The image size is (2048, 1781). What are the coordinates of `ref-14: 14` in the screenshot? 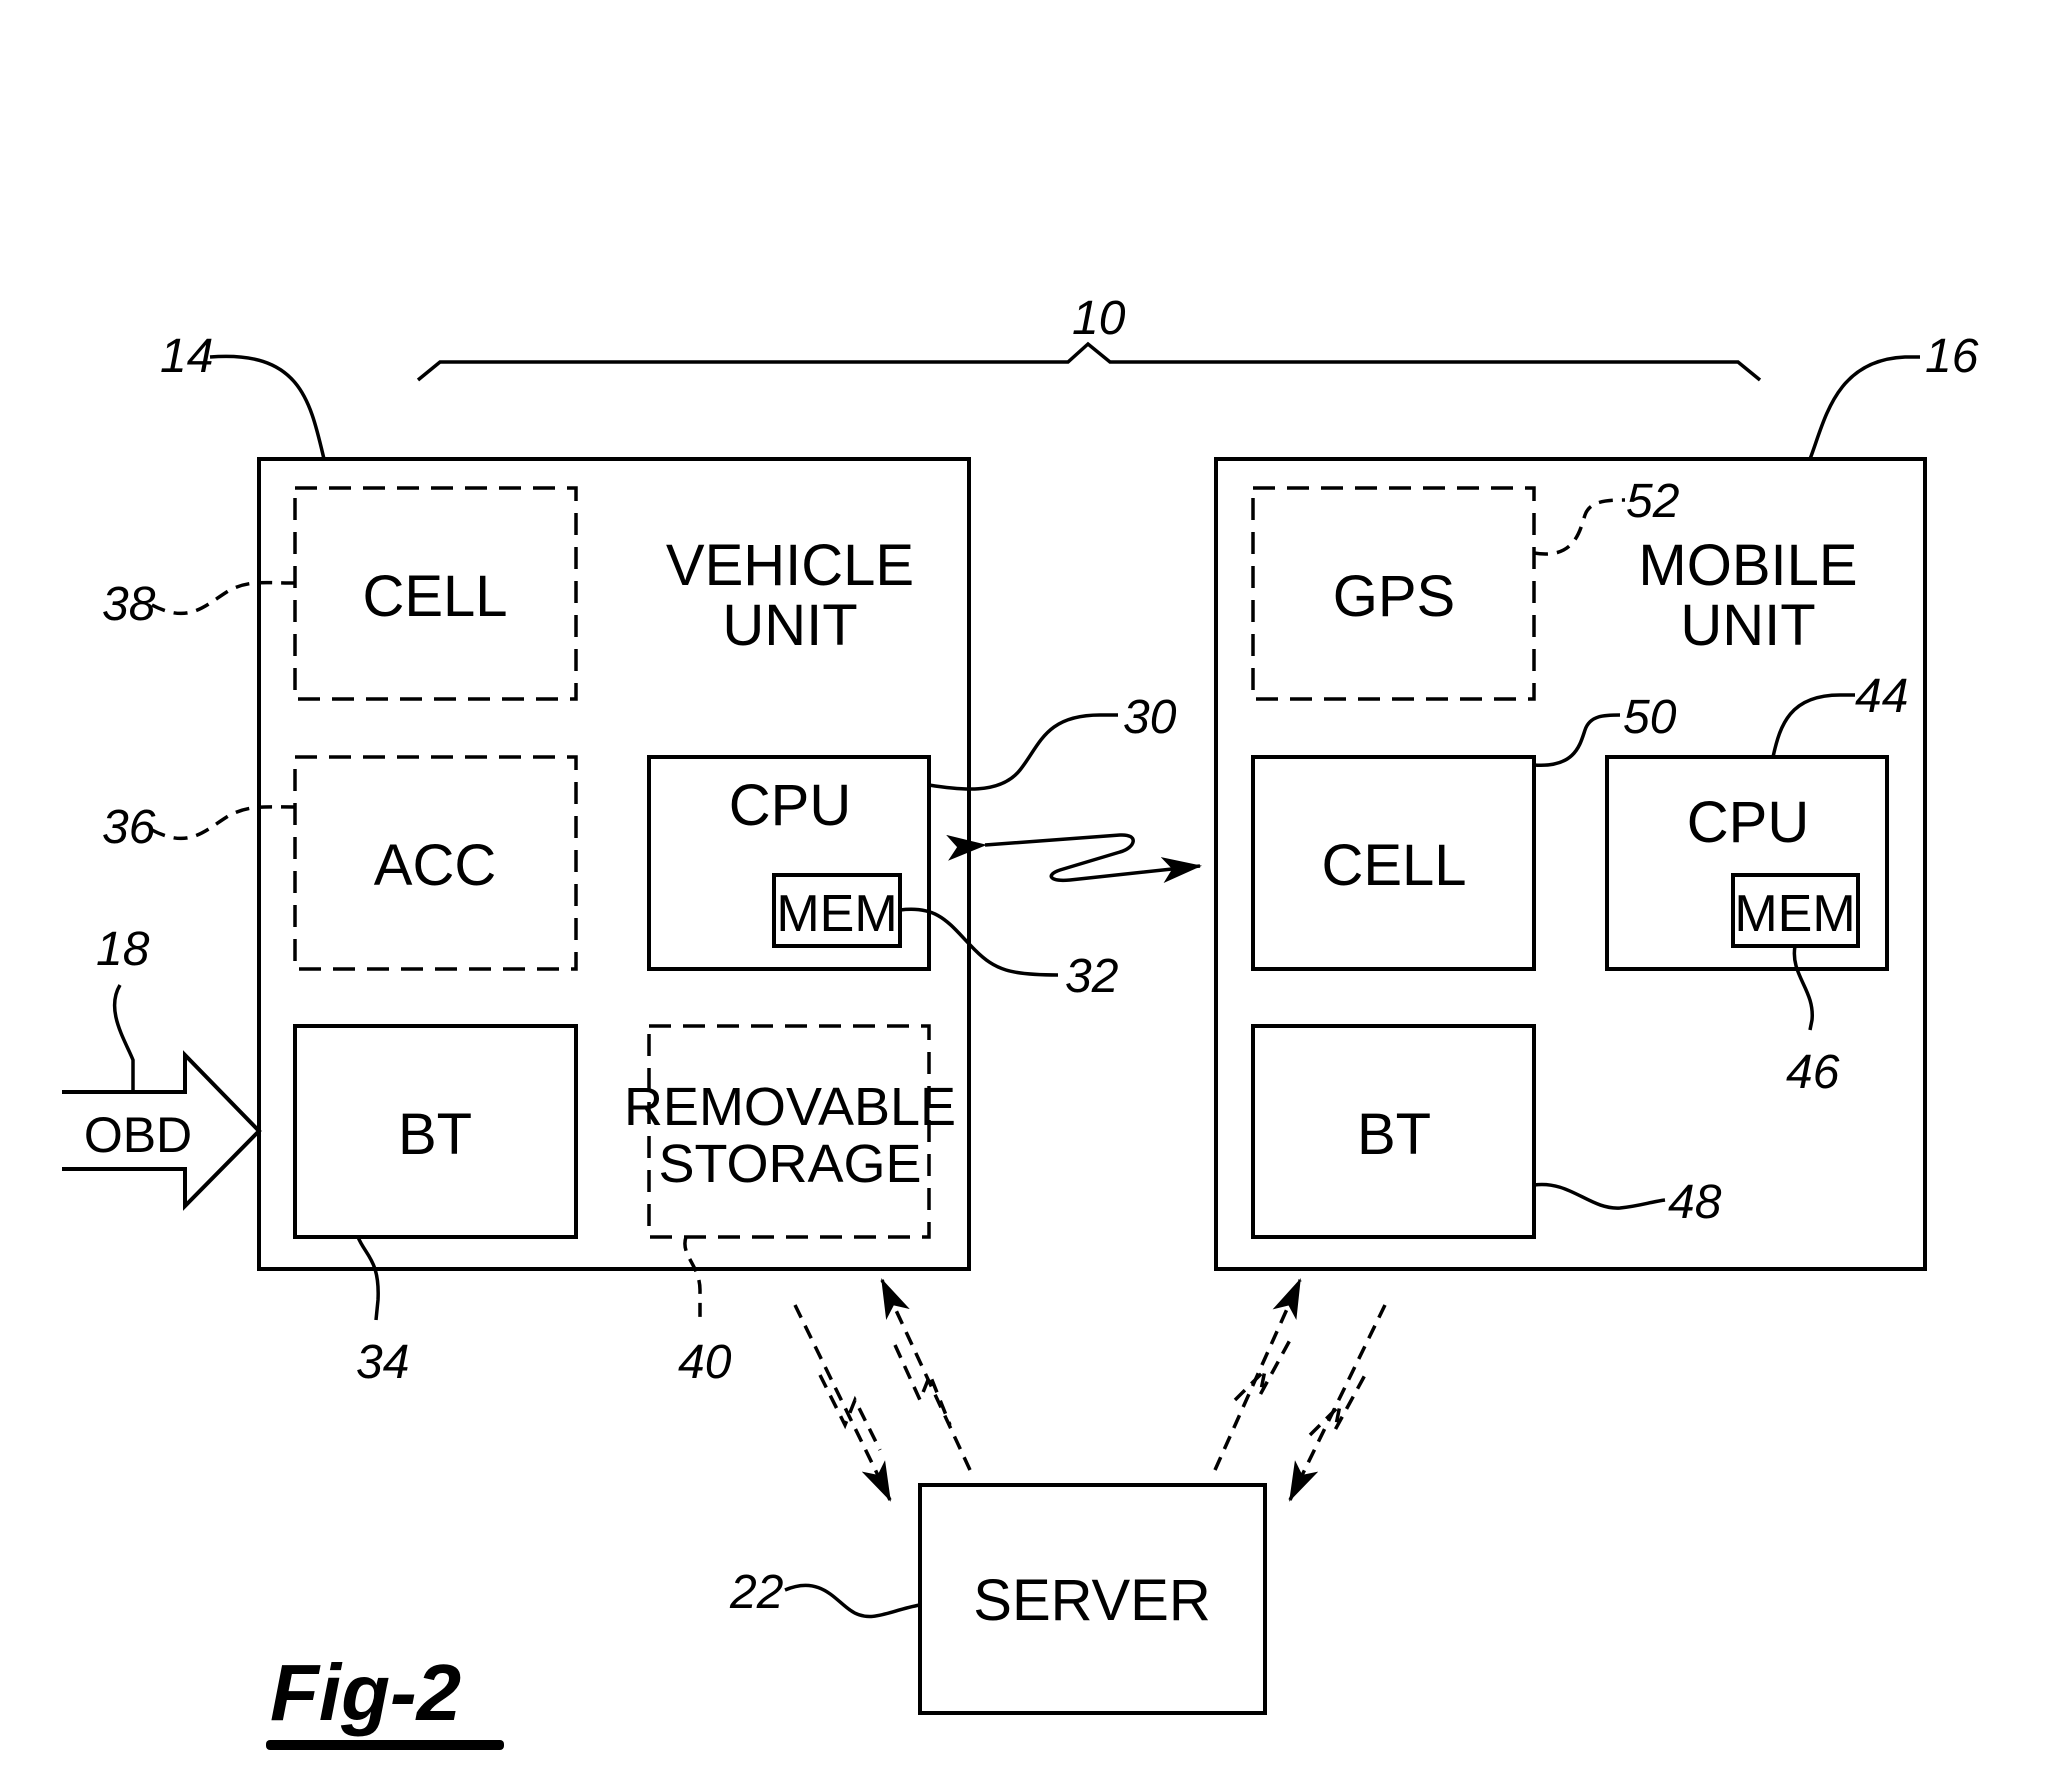 It's located at (186, 356).